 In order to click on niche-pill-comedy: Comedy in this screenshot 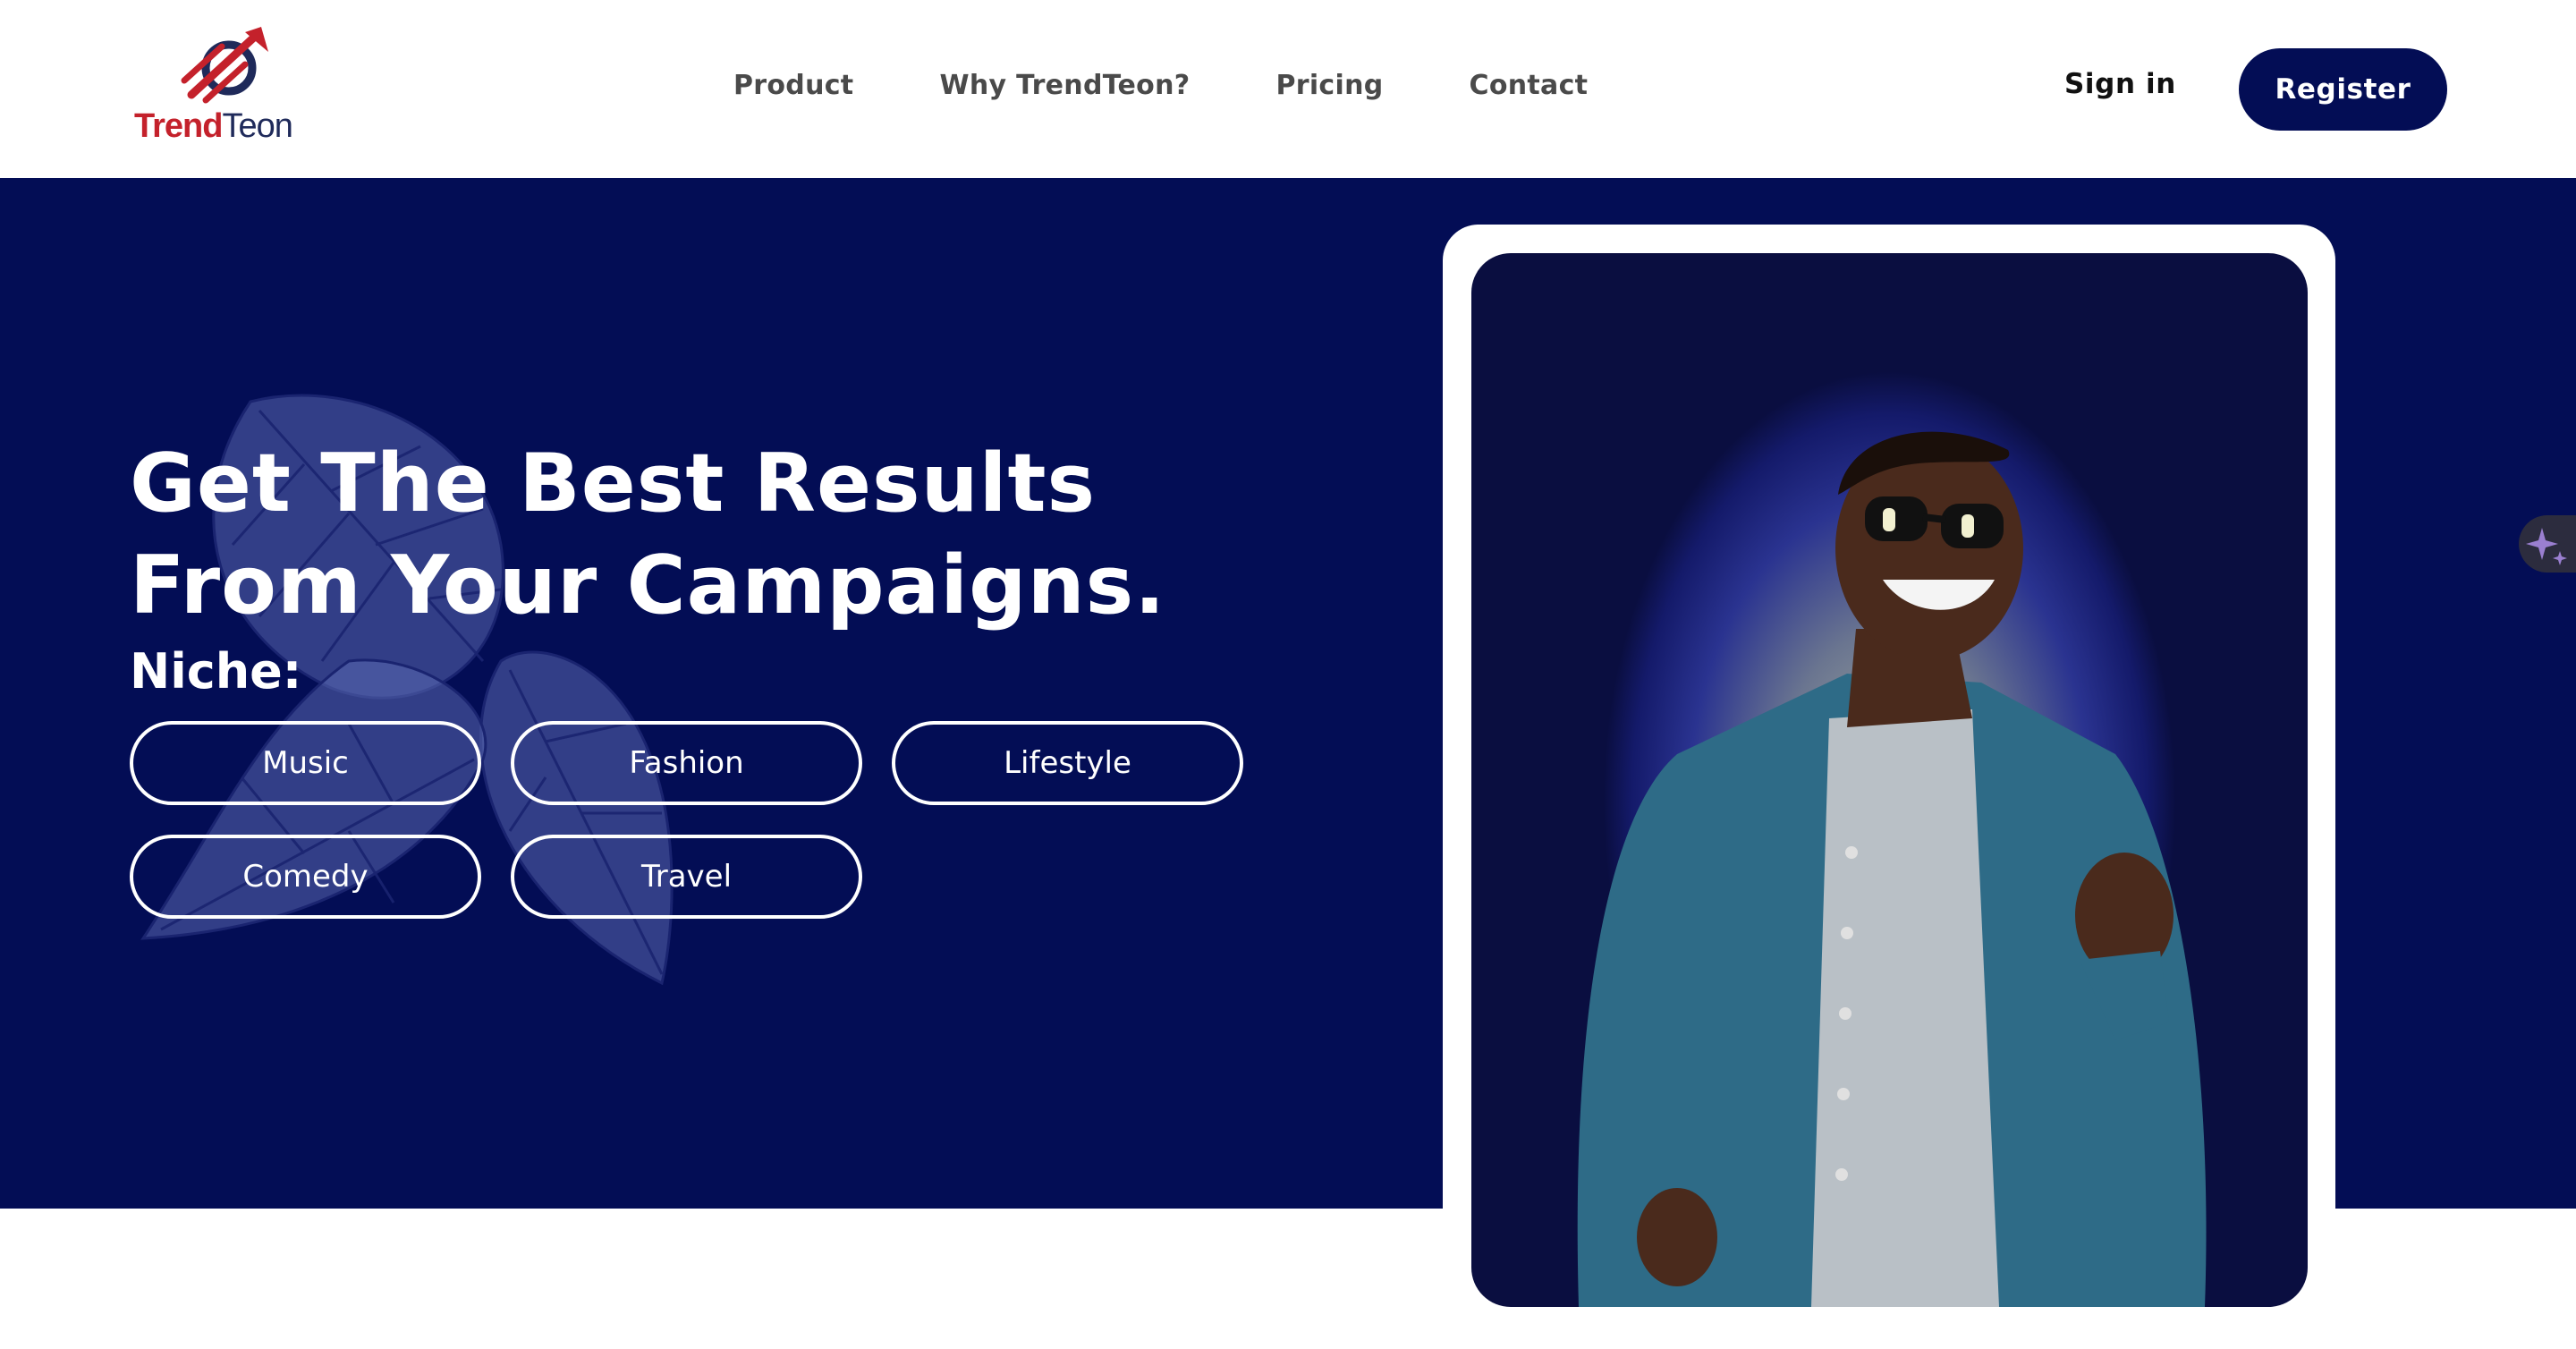, I will do `click(305, 877)`.